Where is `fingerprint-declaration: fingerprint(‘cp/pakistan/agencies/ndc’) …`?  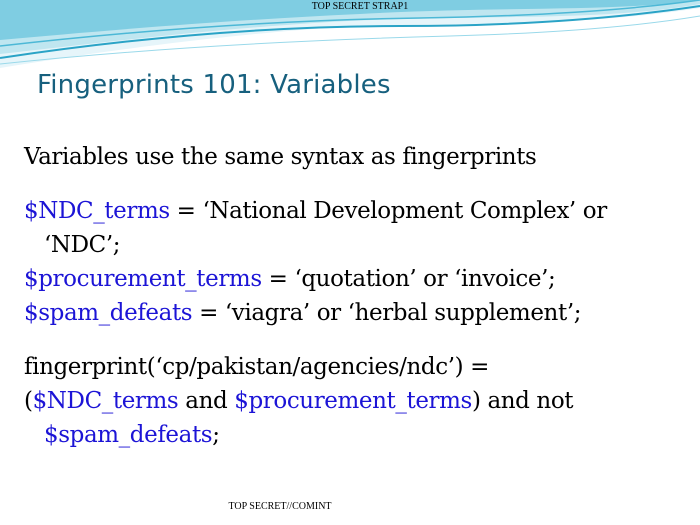 fingerprint-declaration: fingerprint(‘cp/pakistan/agencies/ndc’) … is located at coordinates (256, 367).